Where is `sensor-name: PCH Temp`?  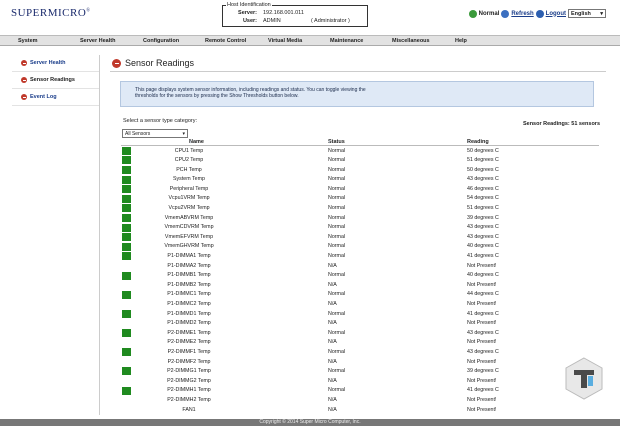
sensor-name: PCH Temp is located at coordinates (189, 169).